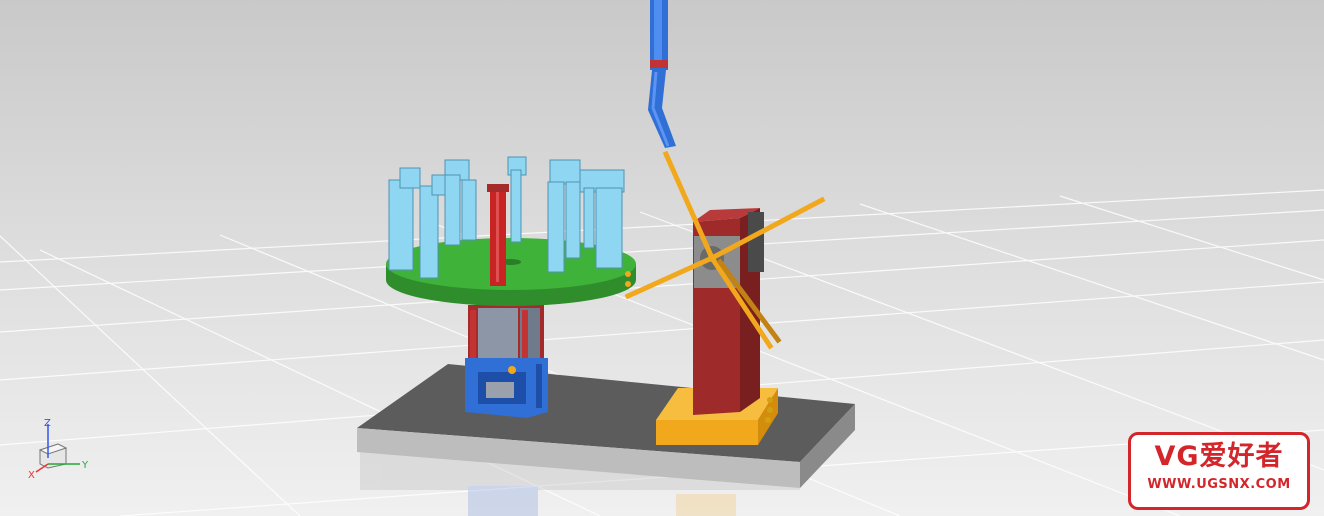 The width and height of the screenshot is (1324, 516). I want to click on robot-arm, so click(662, 74).